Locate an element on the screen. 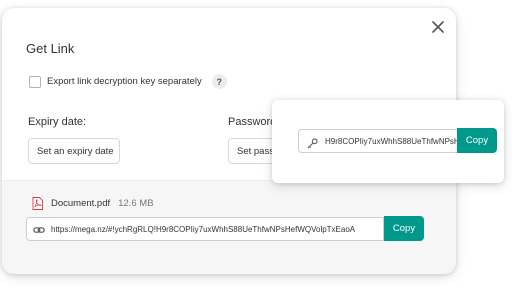  export-key-option: Export link decryption key separately ? is located at coordinates (128, 81).